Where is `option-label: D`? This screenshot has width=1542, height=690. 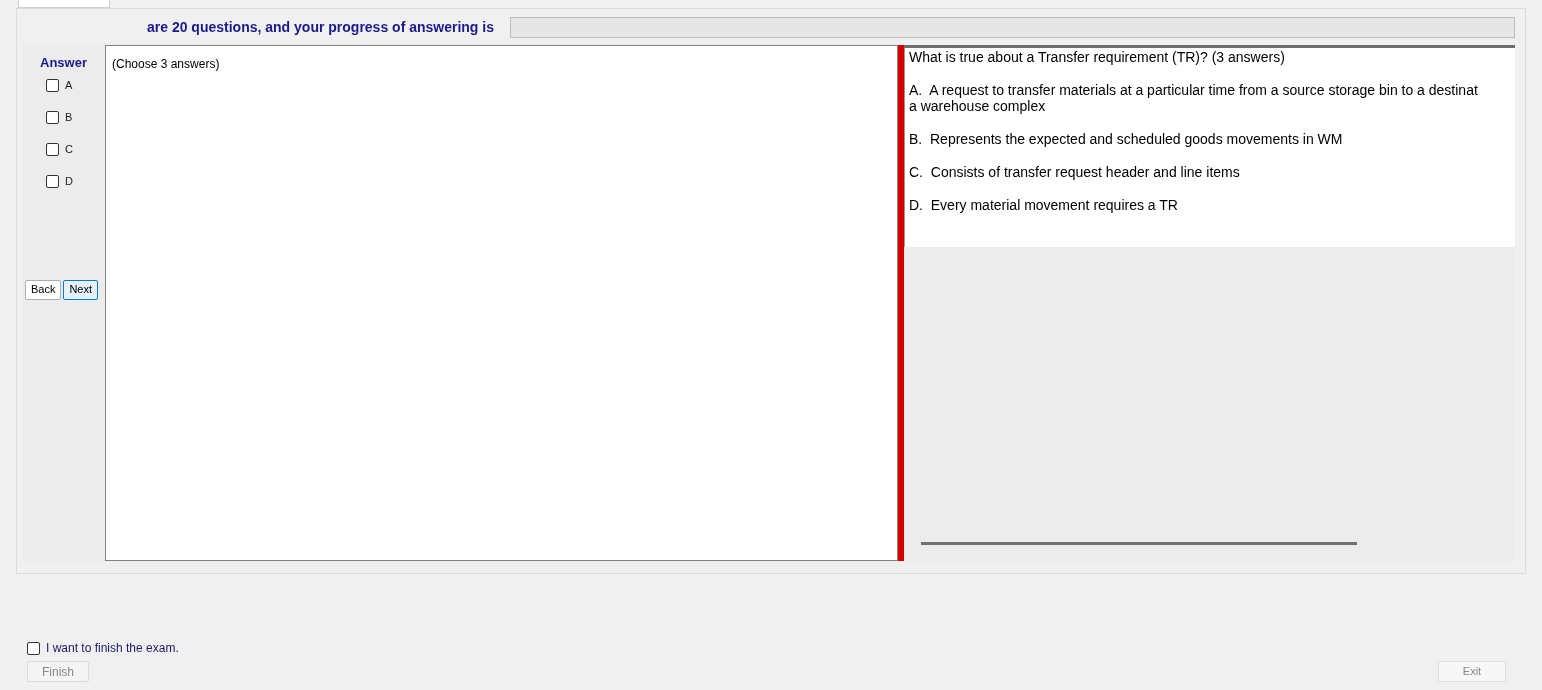
option-label: D is located at coordinates (69, 182).